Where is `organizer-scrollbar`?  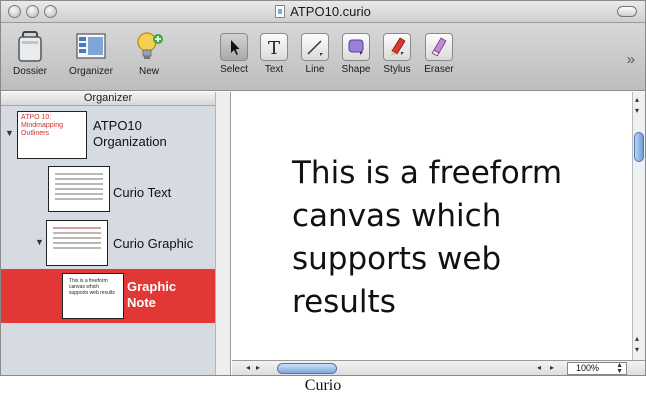 organizer-scrollbar is located at coordinates (222, 233).